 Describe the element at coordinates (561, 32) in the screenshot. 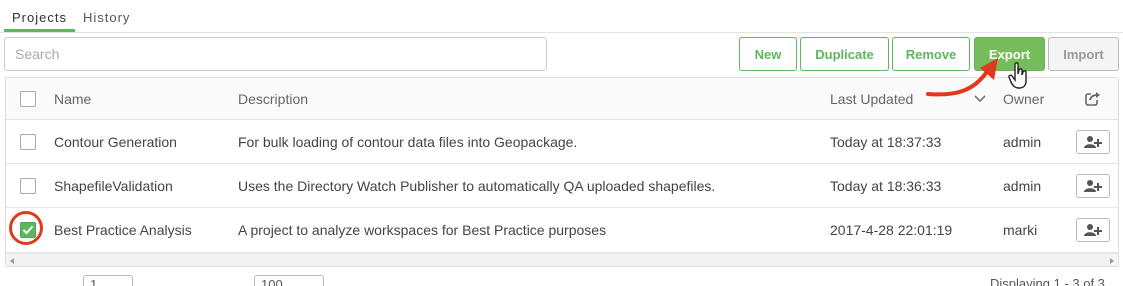

I see `tab-divider` at that location.